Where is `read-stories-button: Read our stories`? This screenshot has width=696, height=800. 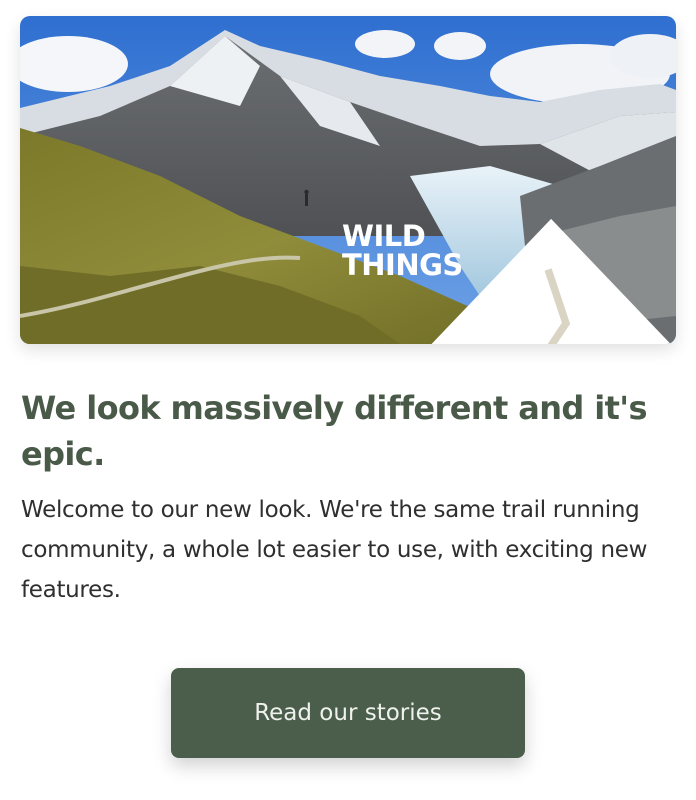
read-stories-button: Read our stories is located at coordinates (348, 713).